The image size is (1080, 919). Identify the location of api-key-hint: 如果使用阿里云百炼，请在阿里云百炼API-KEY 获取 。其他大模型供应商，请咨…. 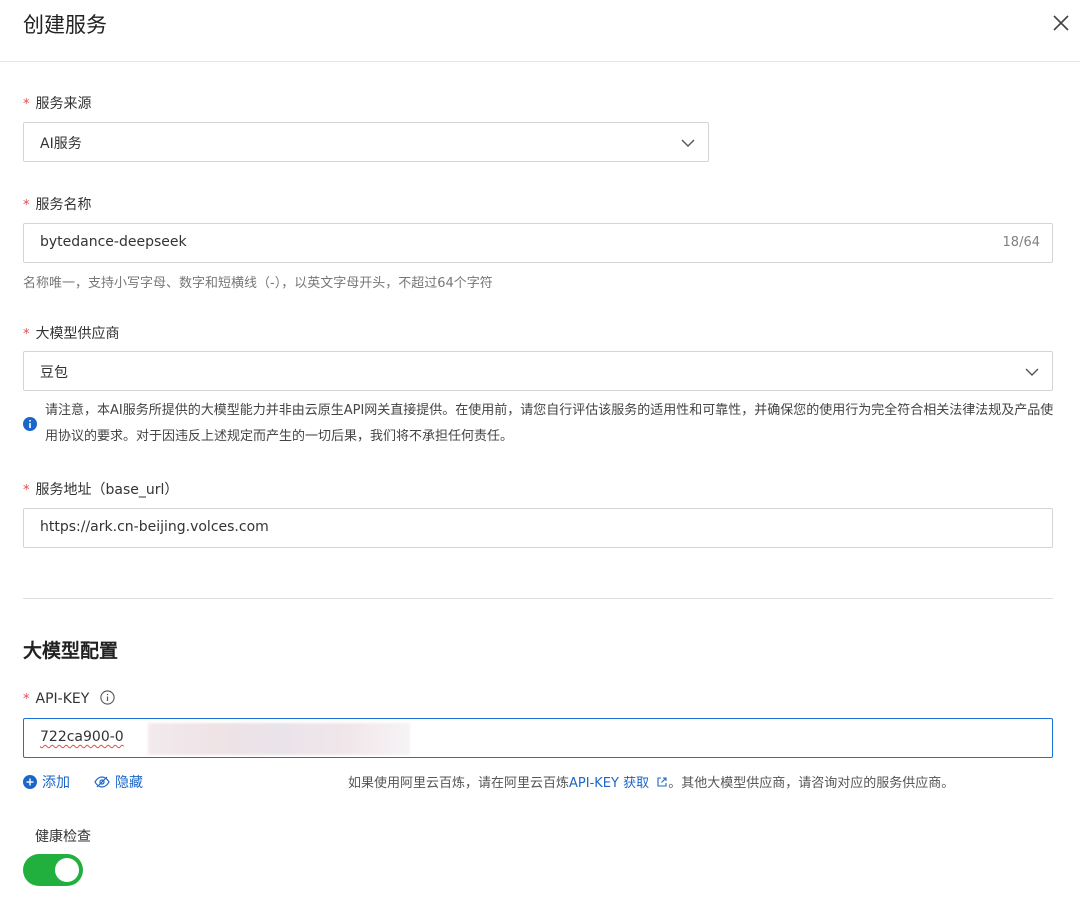
(651, 781).